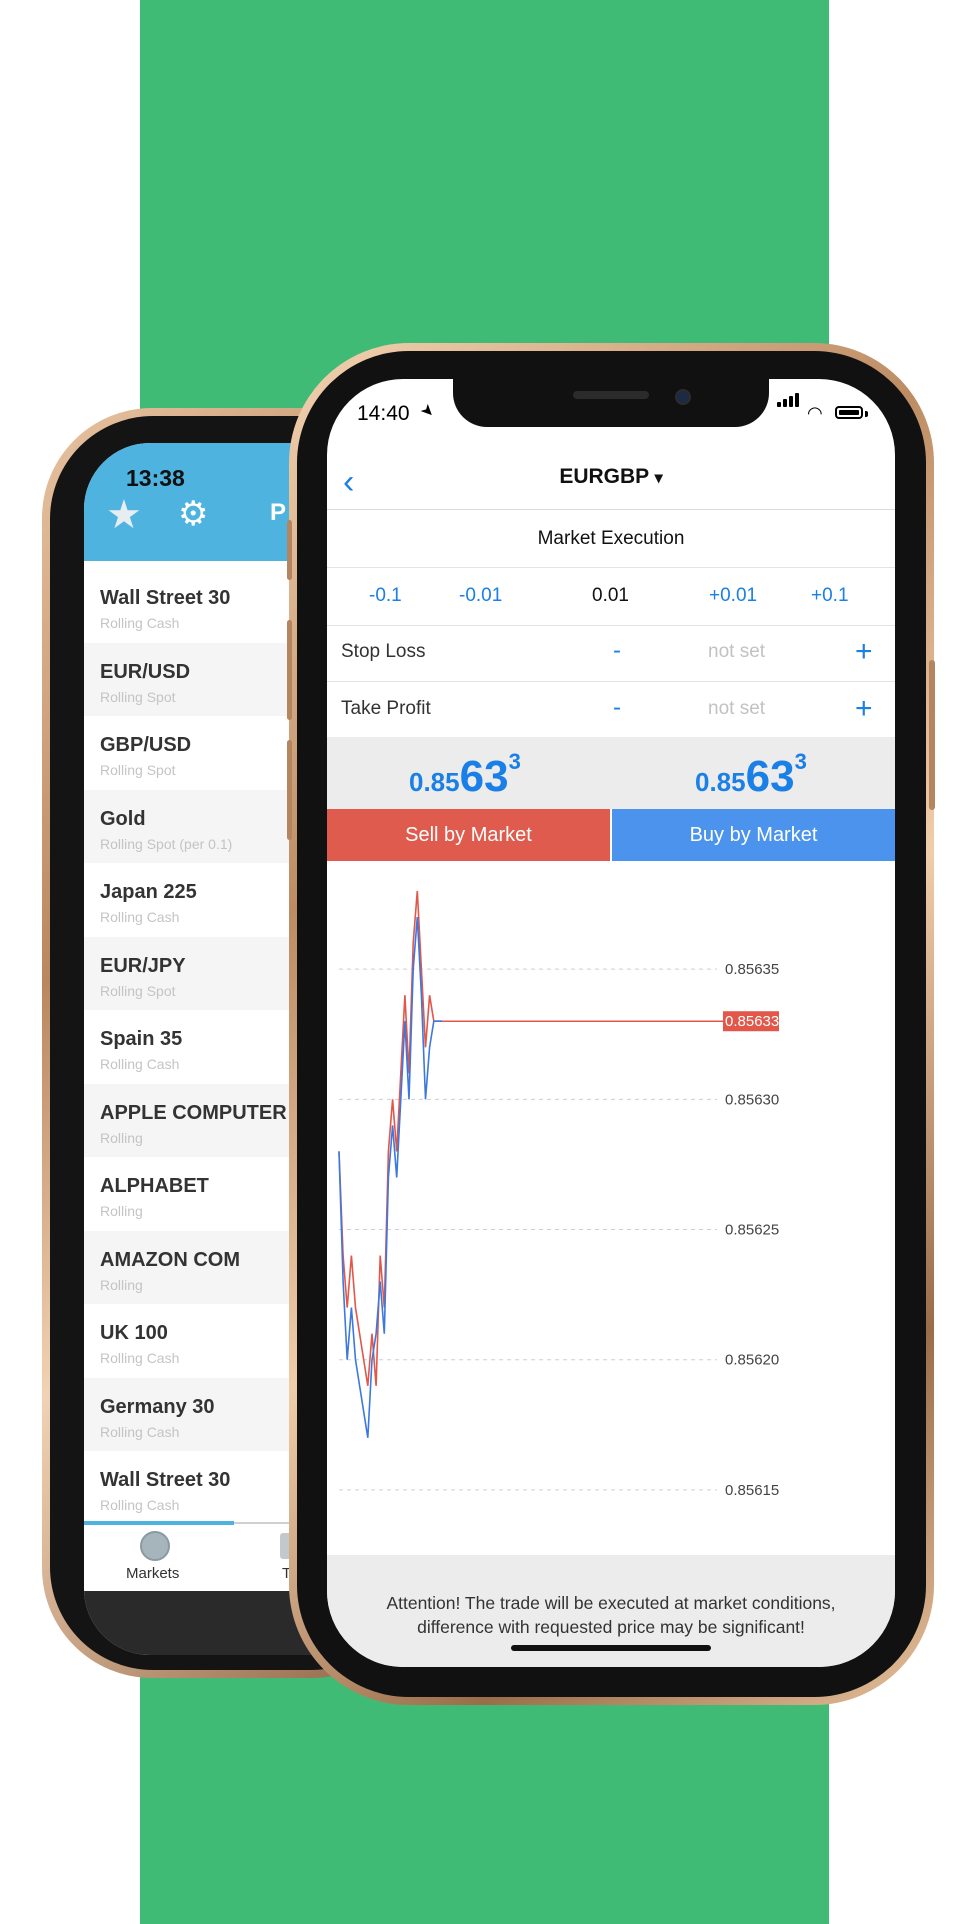 Image resolution: width=968 pixels, height=1924 pixels. I want to click on sell-price-fraction: 3, so click(514, 761).